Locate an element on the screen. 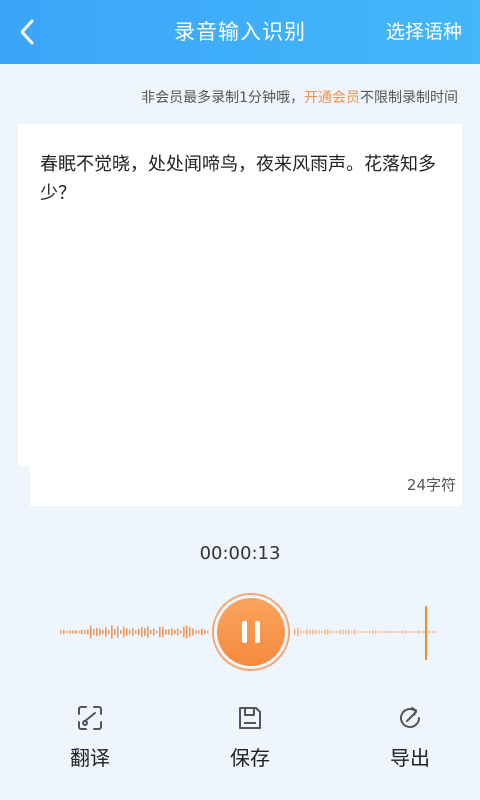 The width and height of the screenshot is (480, 800). transcript-text: 春眠不觉晓，处处闻啼鸟，夜来风雨声。花落知多少？ is located at coordinates (241, 179).